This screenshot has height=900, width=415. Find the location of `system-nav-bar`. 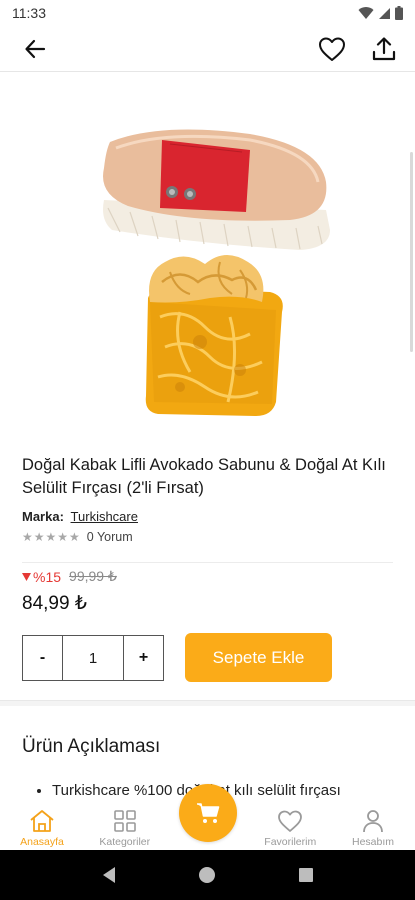

system-nav-bar is located at coordinates (207, 875).